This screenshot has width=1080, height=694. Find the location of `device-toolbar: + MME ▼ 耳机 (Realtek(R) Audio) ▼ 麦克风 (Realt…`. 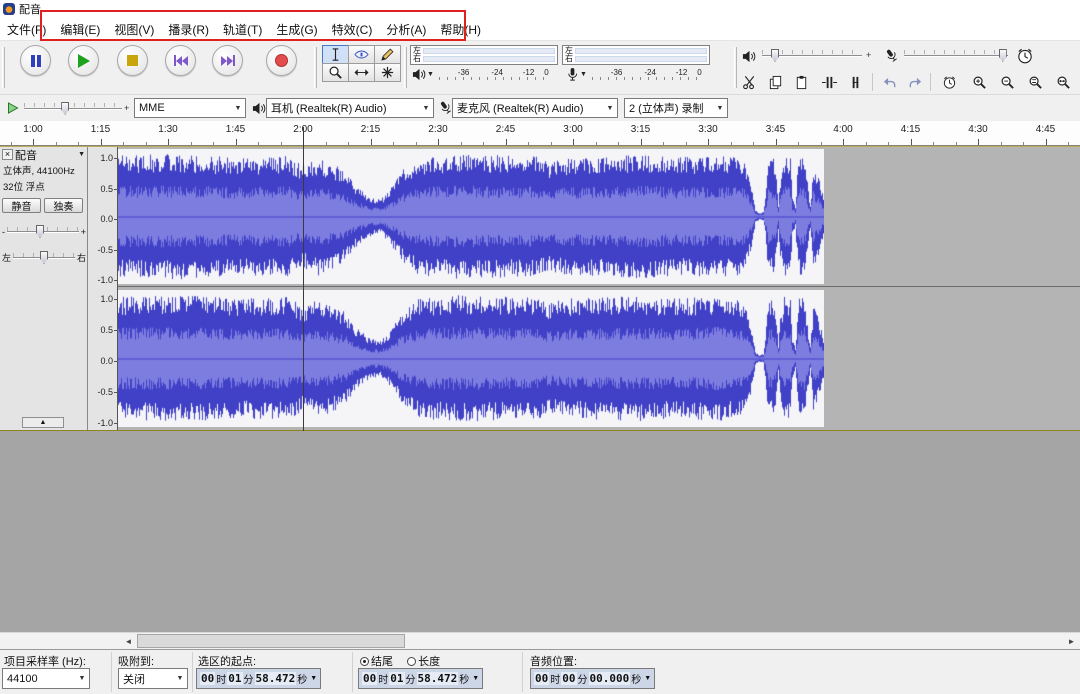

device-toolbar: + MME ▼ 耳机 (Realtek(R) Audio) ▼ 麦克风 (Realt… is located at coordinates (540, 107).